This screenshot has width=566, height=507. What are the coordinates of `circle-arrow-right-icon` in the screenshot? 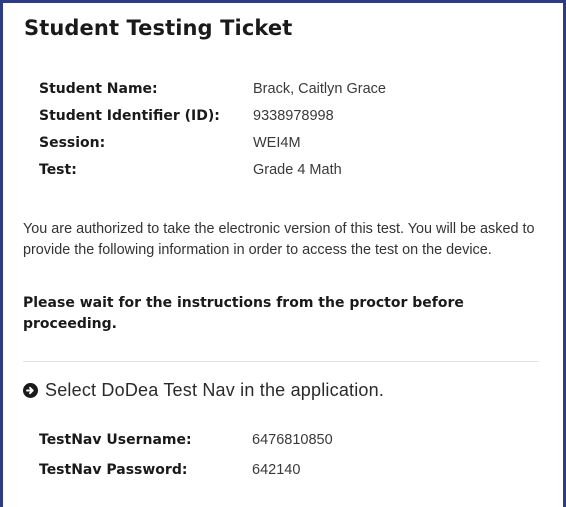 It's located at (30, 390).